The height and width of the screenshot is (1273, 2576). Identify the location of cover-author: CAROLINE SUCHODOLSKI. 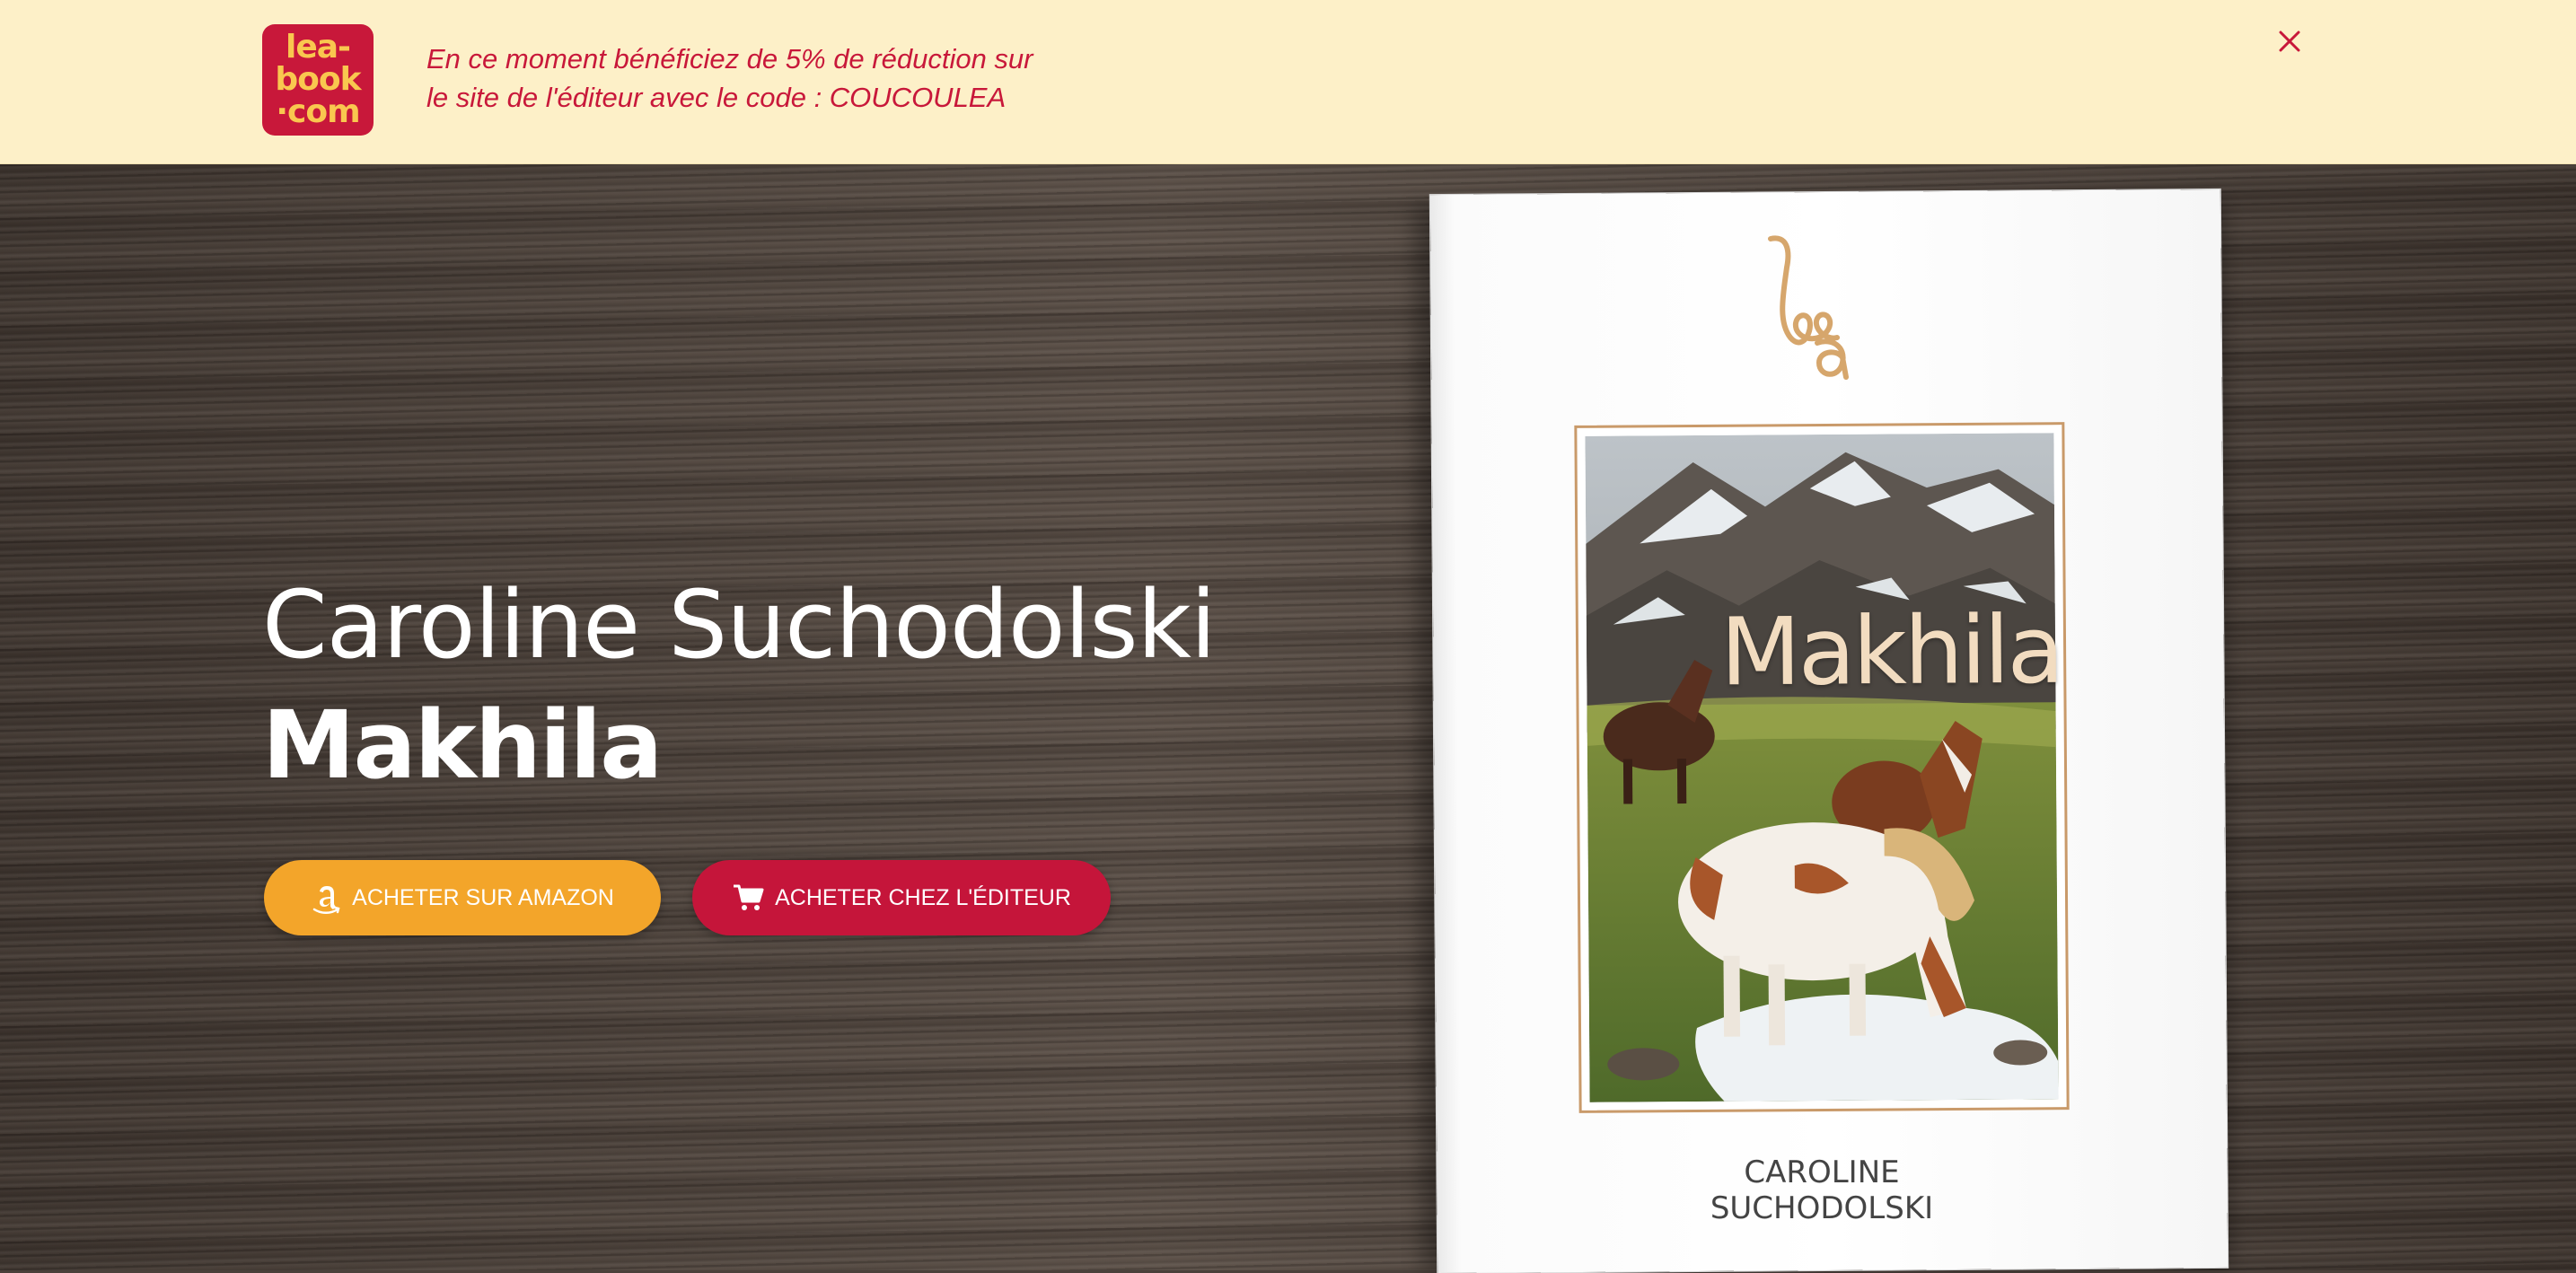
(1822, 1190).